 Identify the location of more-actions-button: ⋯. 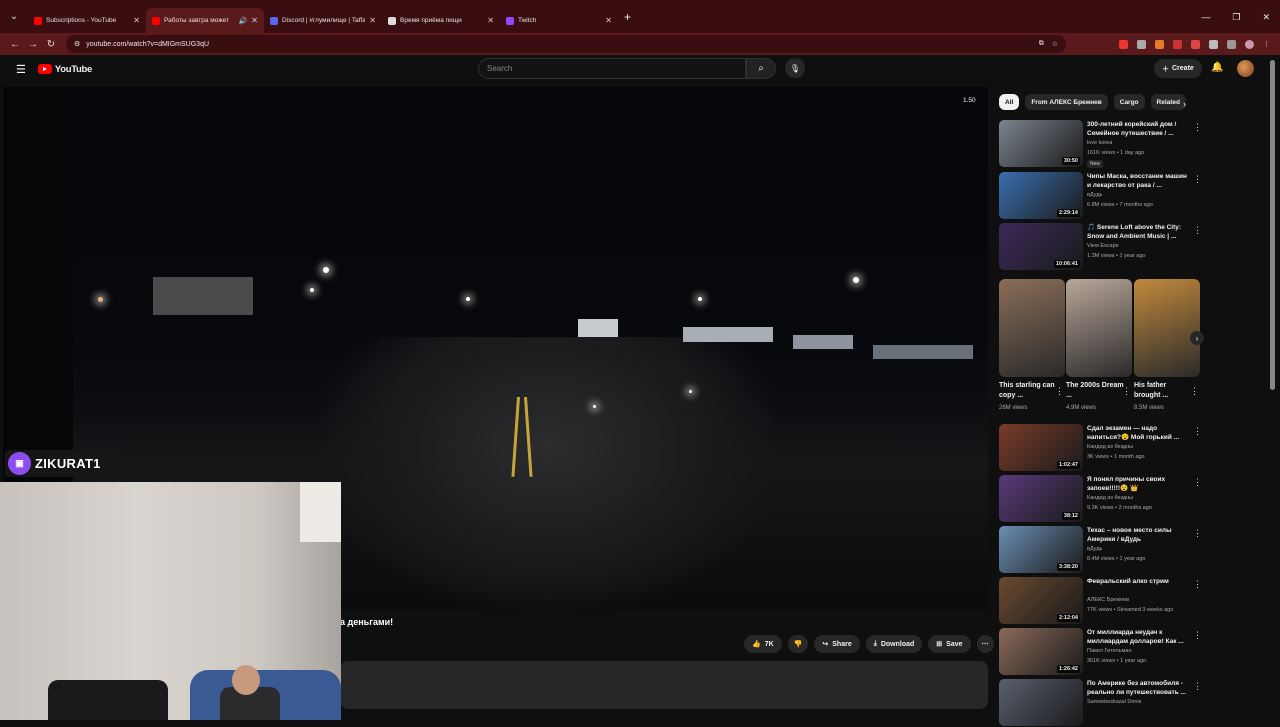
(985, 644).